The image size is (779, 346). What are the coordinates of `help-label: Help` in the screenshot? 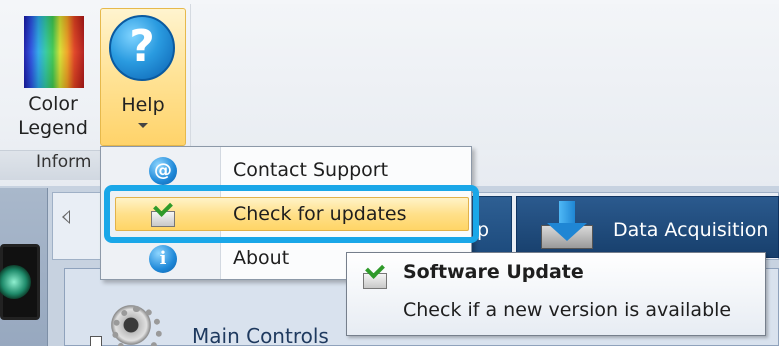 It's located at (143, 105).